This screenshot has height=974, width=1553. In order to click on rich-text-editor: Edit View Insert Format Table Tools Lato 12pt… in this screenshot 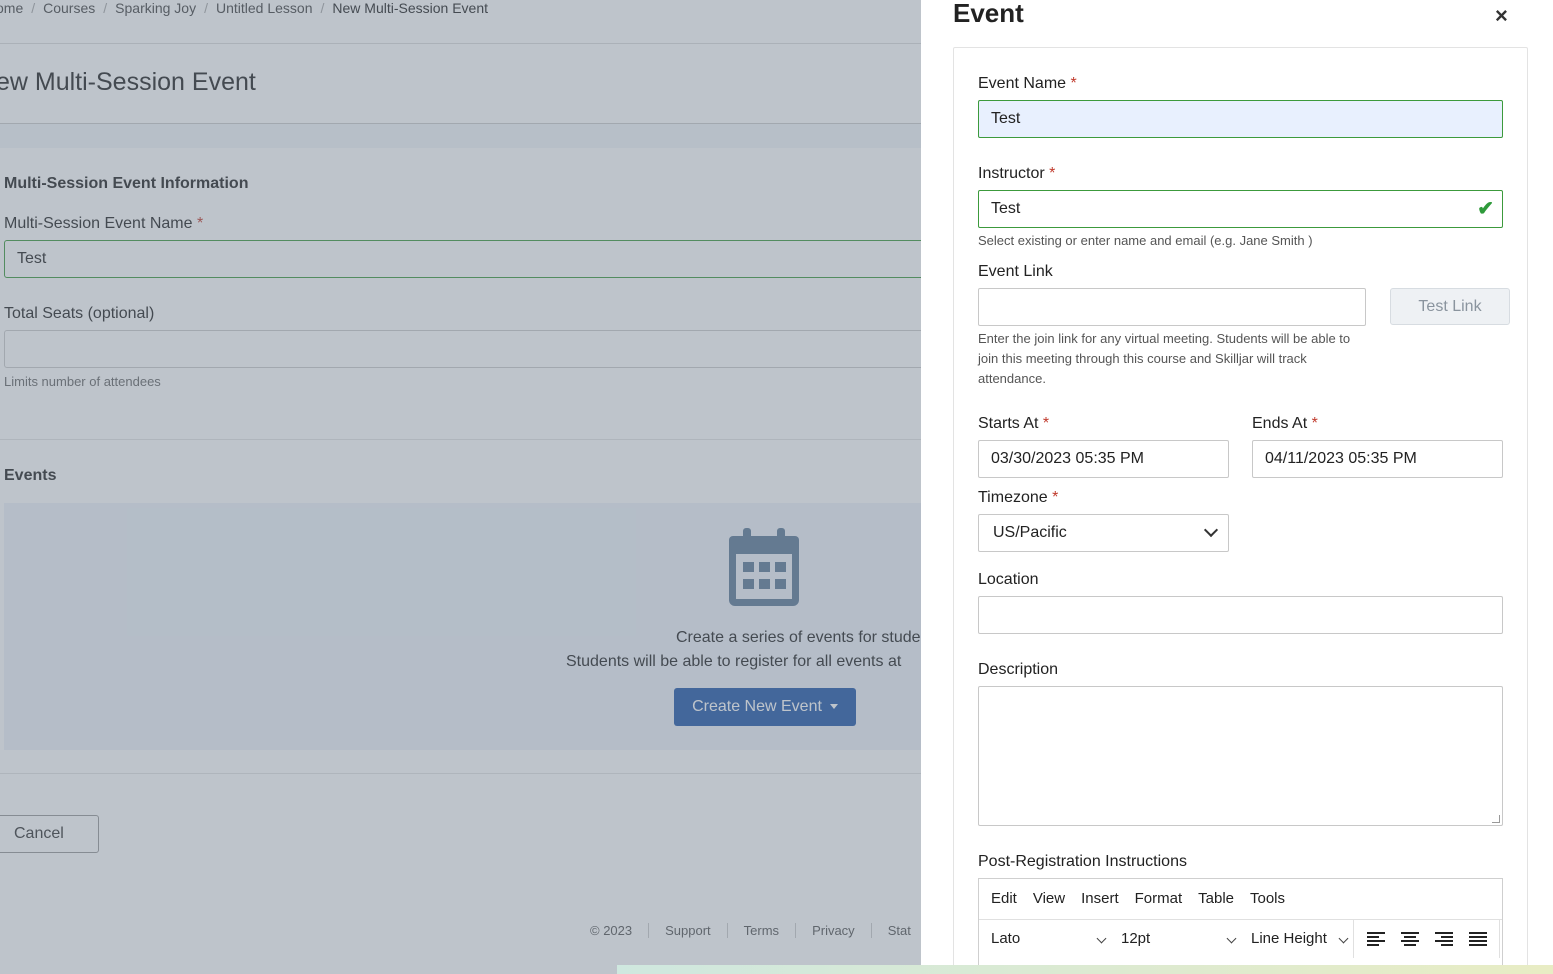, I will do `click(1240, 926)`.